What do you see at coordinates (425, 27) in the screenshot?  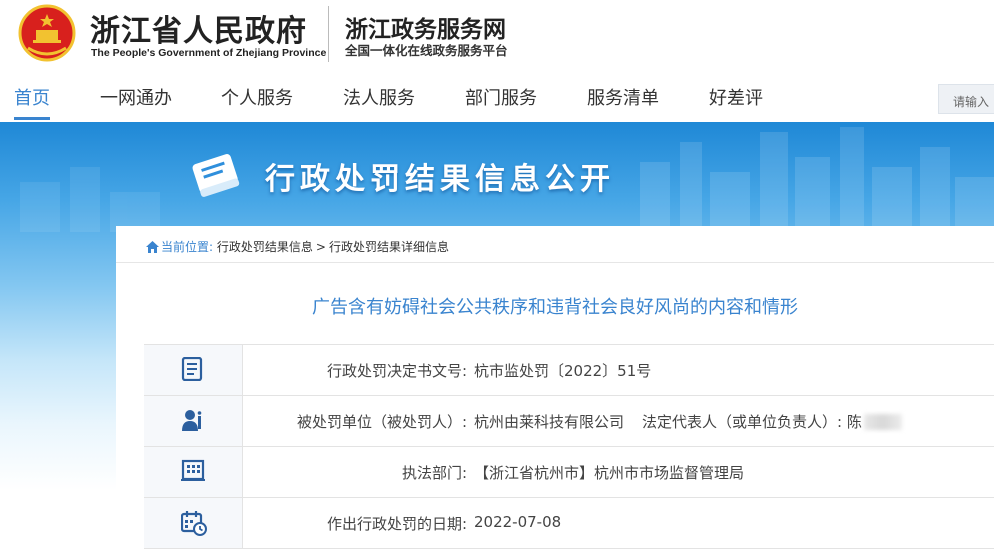 I see `portal-title: 浙江政务服务网` at bounding box center [425, 27].